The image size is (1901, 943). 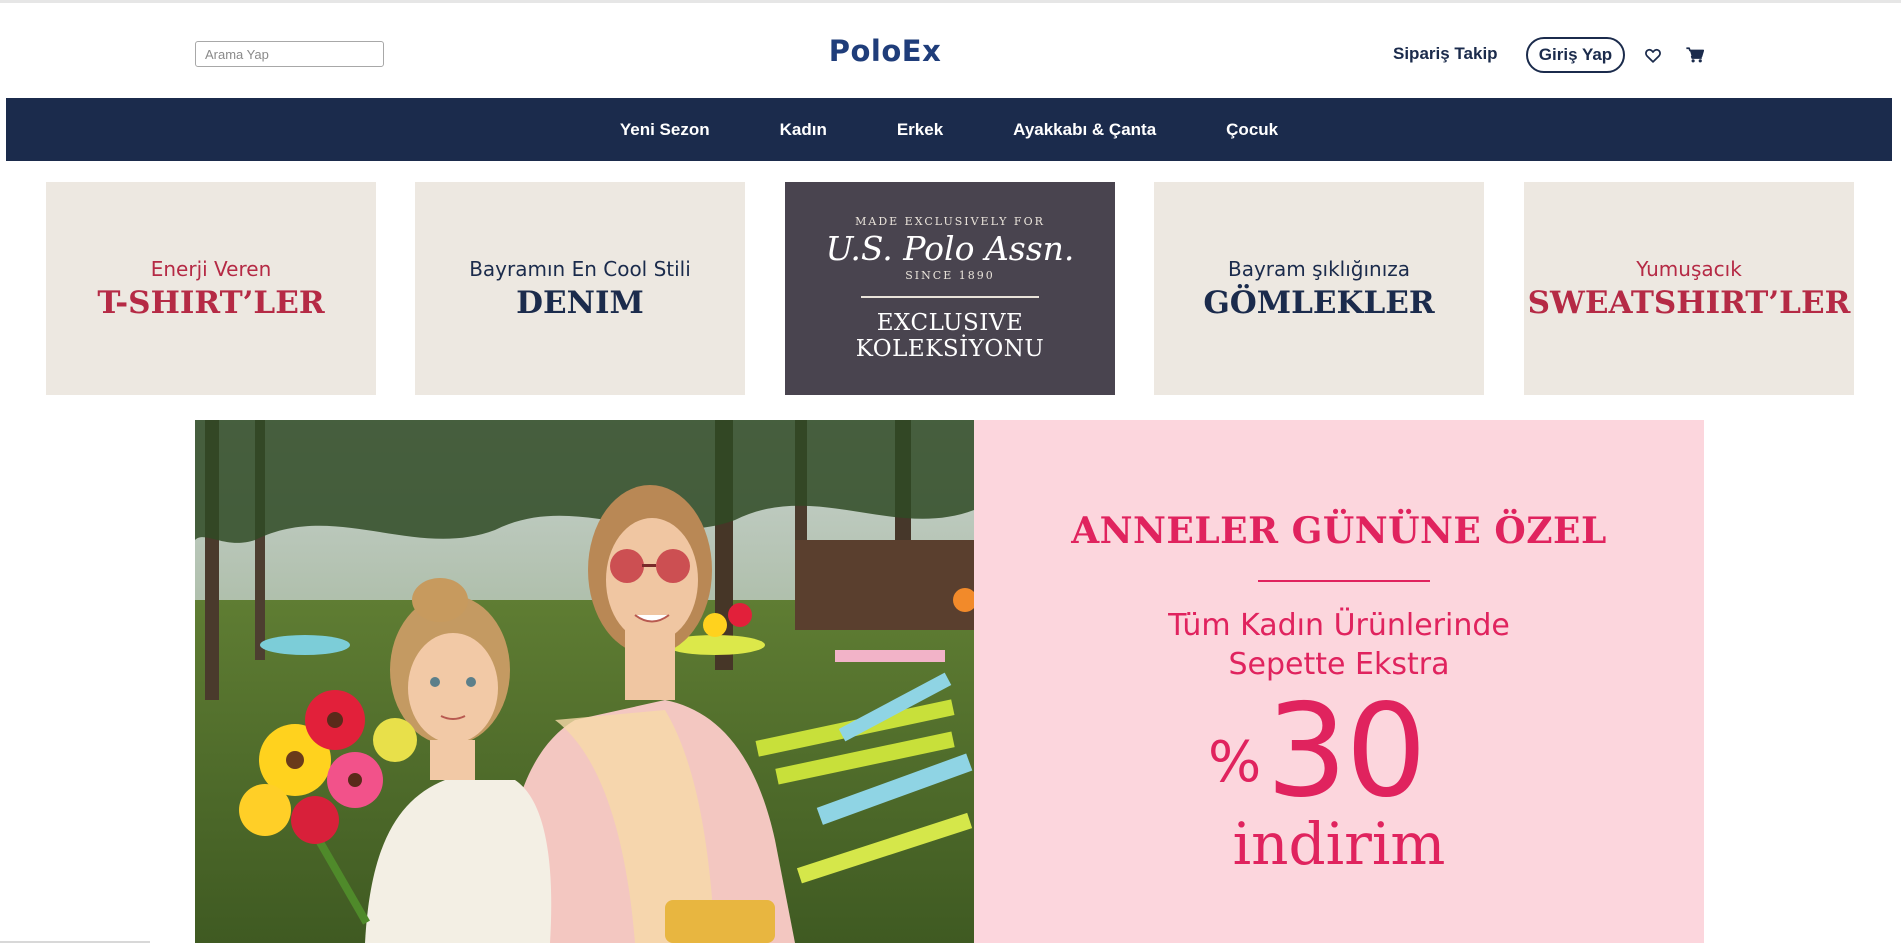 What do you see at coordinates (1339, 844) in the screenshot?
I see `promo-discount-word: indirim` at bounding box center [1339, 844].